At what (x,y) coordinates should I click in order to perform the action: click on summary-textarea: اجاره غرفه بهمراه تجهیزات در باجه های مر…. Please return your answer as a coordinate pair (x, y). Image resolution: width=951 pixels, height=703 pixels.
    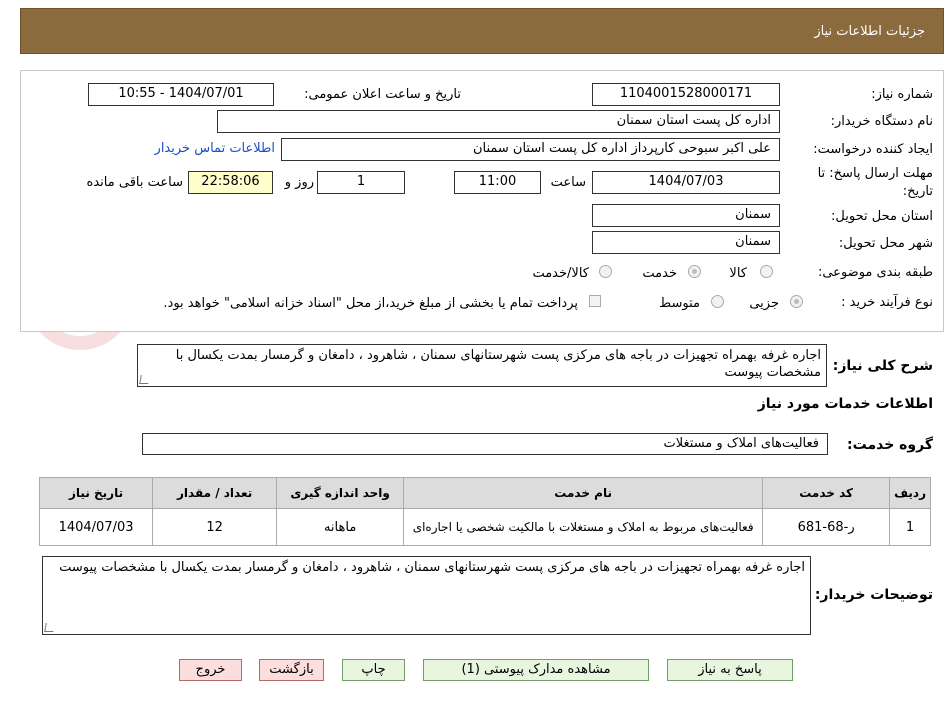
    Looking at the image, I should click on (482, 365).